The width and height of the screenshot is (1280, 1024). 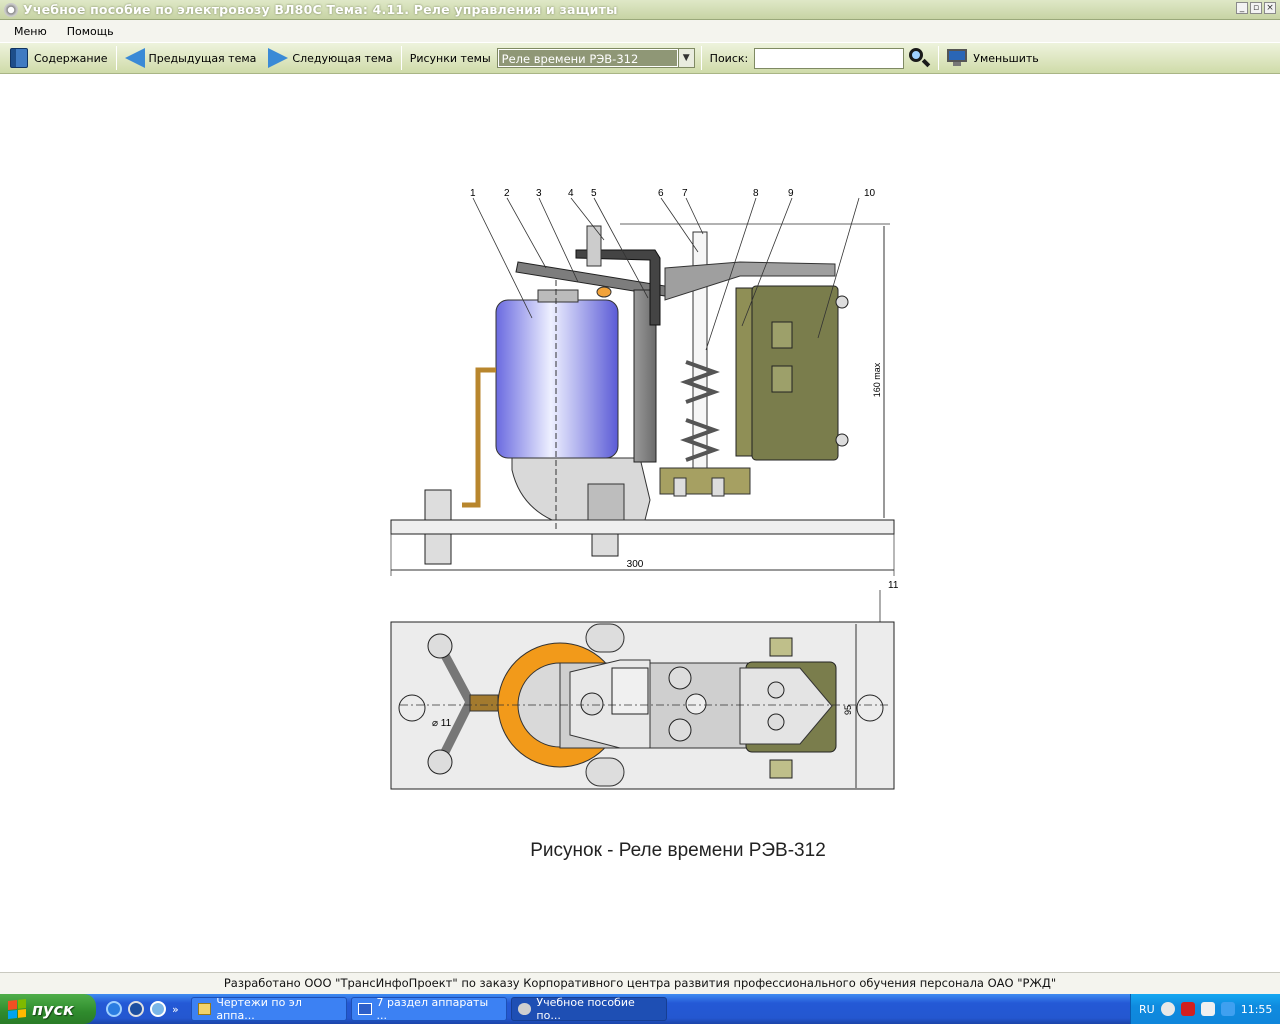 I want to click on contents-button: Содержание, so click(x=59, y=58).